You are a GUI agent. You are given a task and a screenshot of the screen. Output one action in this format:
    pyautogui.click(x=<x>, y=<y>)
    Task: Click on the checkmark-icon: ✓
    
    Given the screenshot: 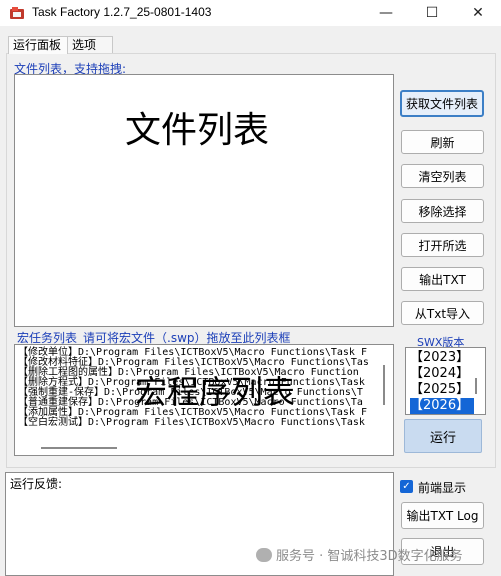 What is the action you would take?
    pyautogui.click(x=406, y=486)
    